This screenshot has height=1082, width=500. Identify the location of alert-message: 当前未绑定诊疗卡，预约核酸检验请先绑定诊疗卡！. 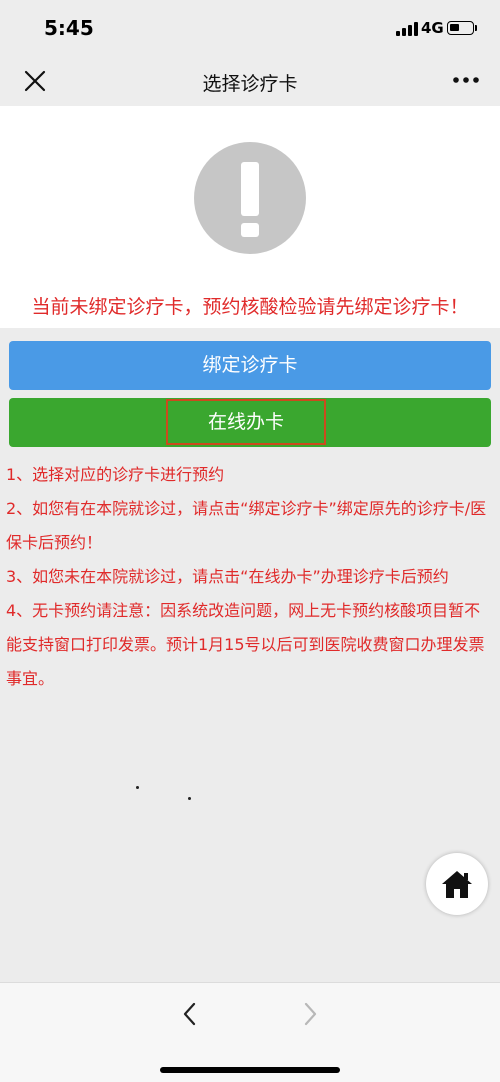
(250, 307).